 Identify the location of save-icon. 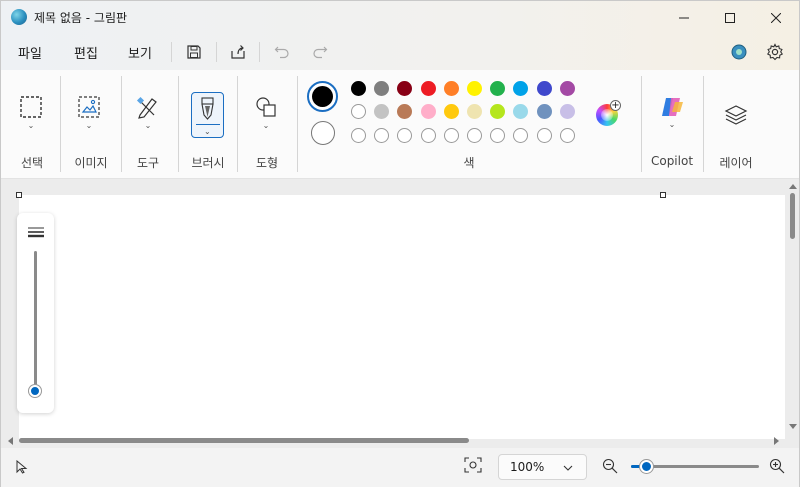
(194, 52).